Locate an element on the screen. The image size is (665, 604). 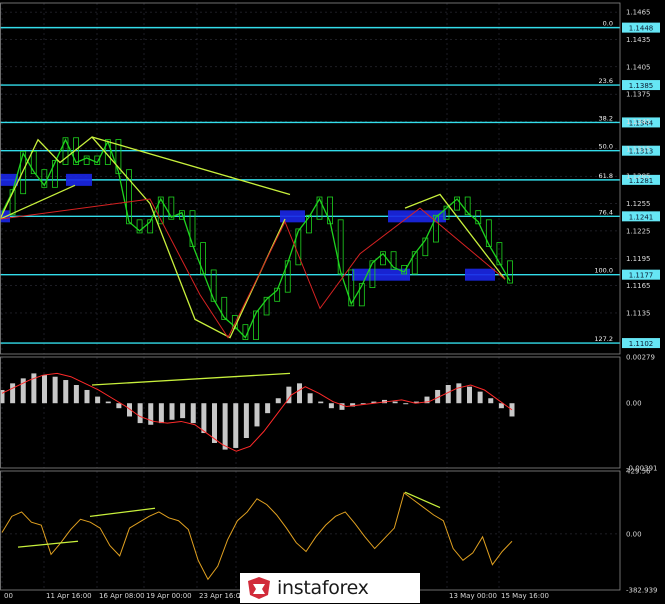
price-tick-label: 1.1285 is located at coordinates (638, 177).